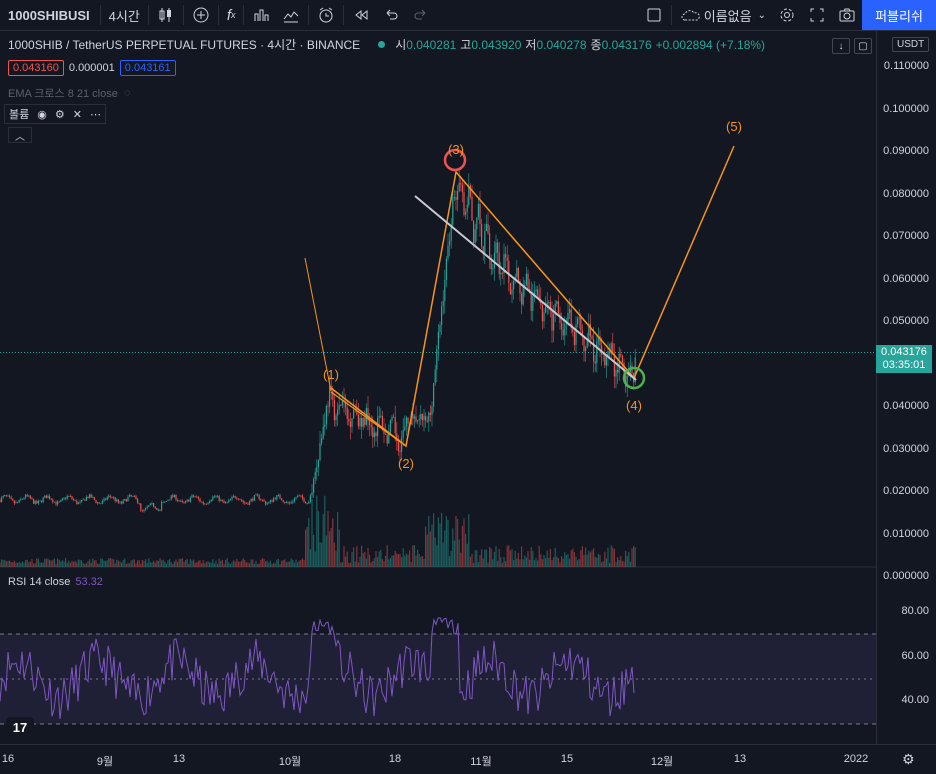 The height and width of the screenshot is (774, 936). I want to click on symbol-search: 1000SHIBUSI, so click(49, 15).